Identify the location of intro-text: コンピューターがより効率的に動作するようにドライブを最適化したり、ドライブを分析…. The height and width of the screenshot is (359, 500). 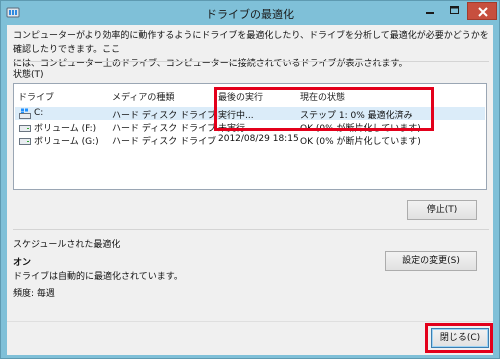
(252, 50).